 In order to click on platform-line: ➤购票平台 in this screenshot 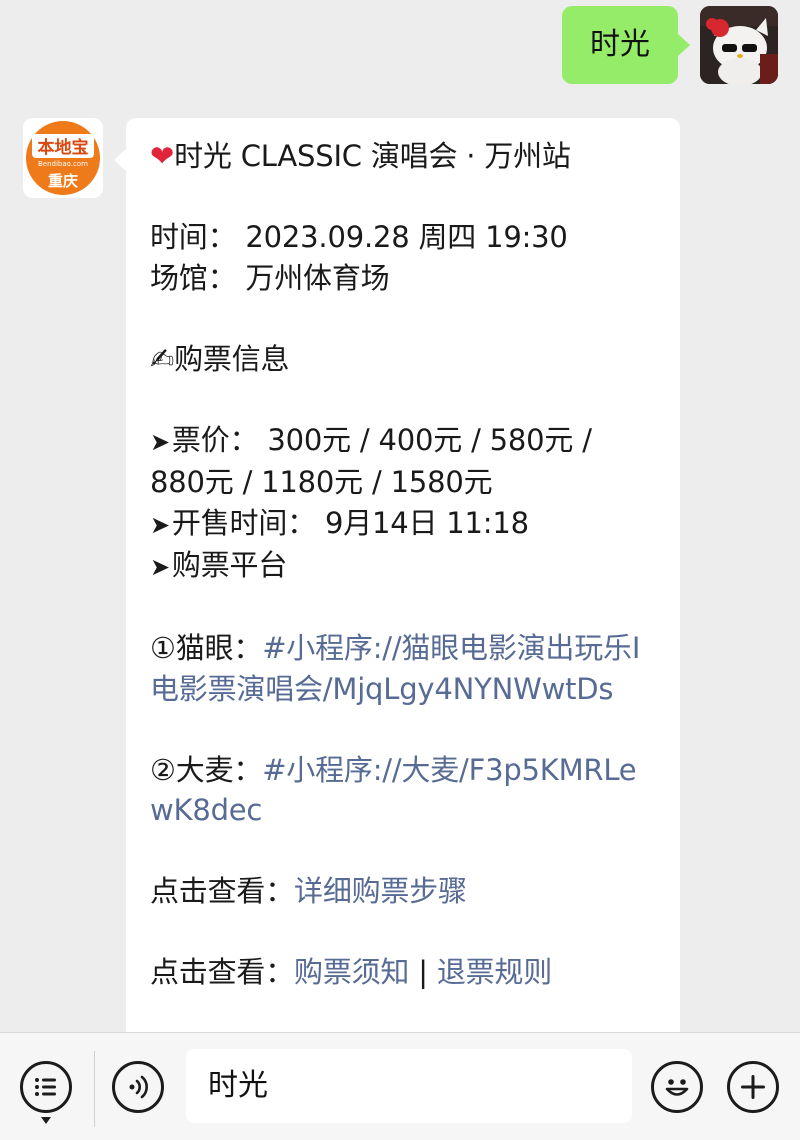, I will do `click(403, 566)`.